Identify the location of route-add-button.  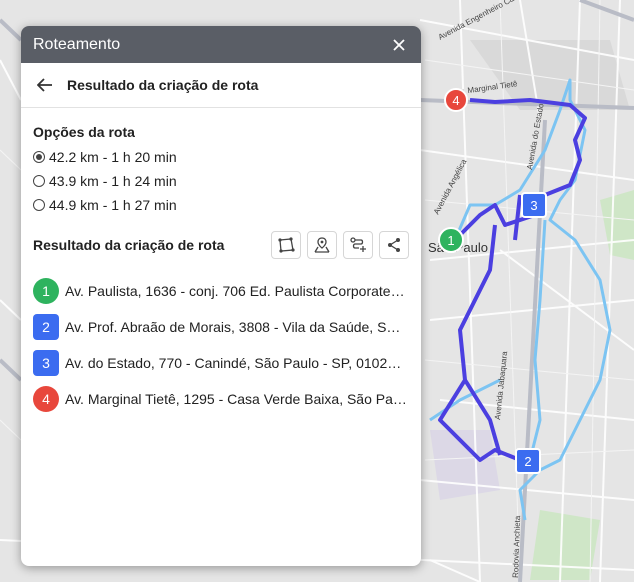
(358, 245).